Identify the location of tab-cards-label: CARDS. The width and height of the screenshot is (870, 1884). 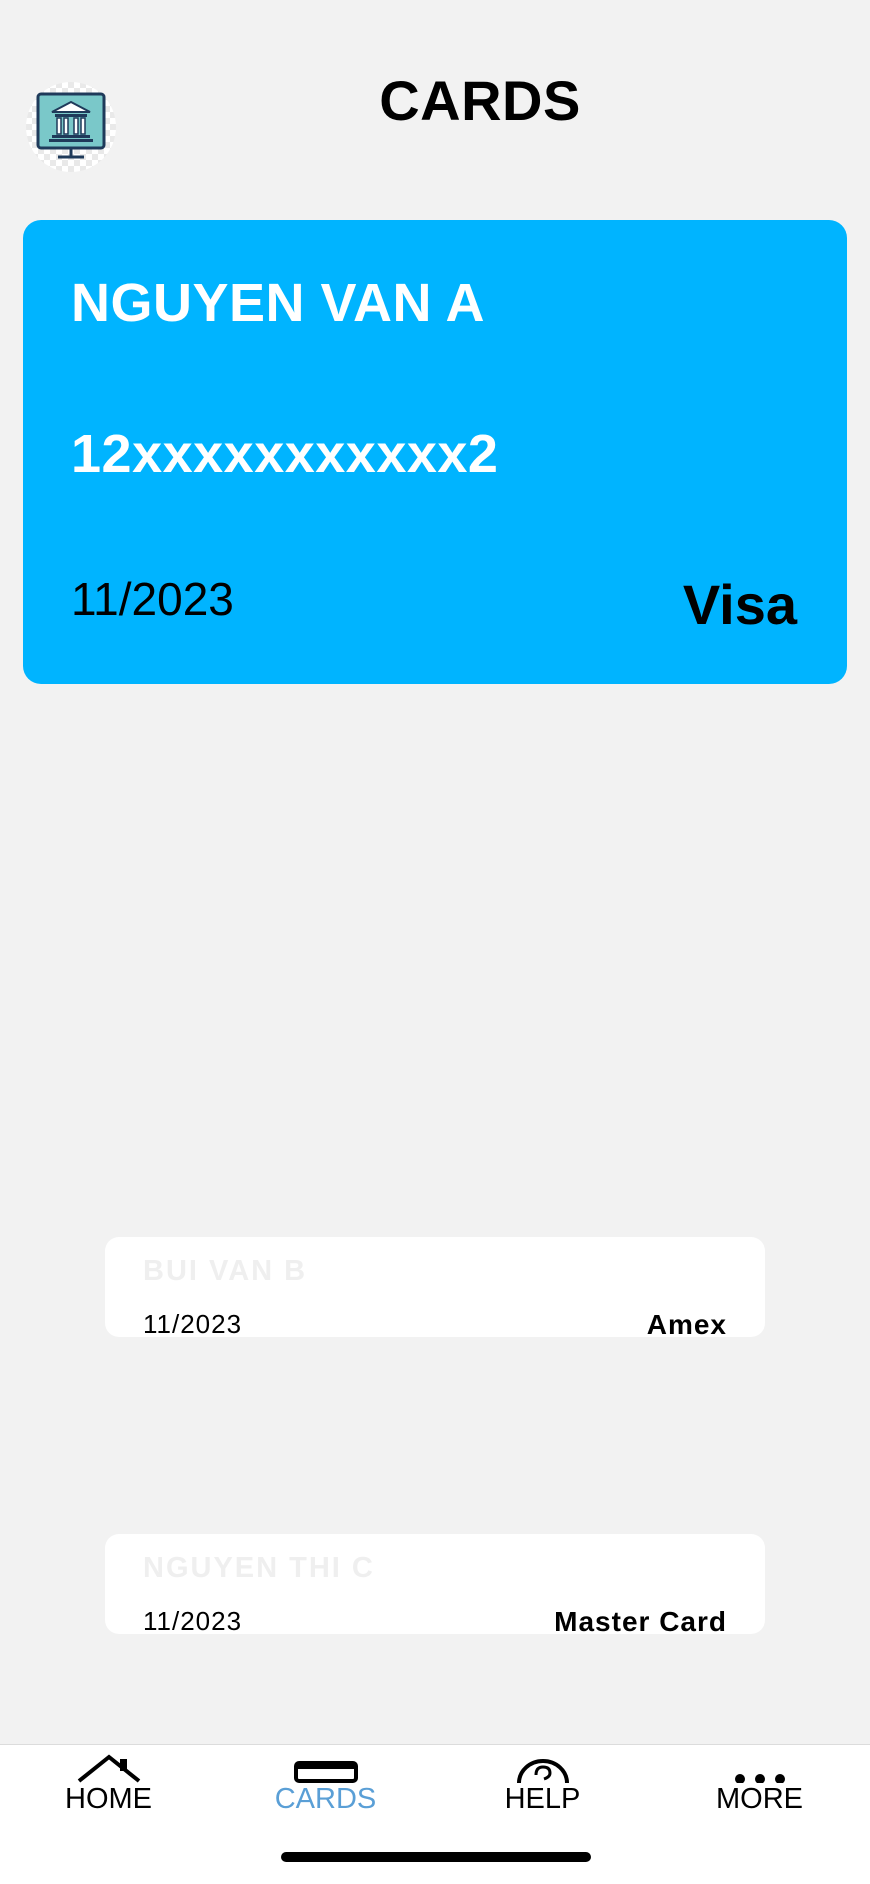
(325, 1799).